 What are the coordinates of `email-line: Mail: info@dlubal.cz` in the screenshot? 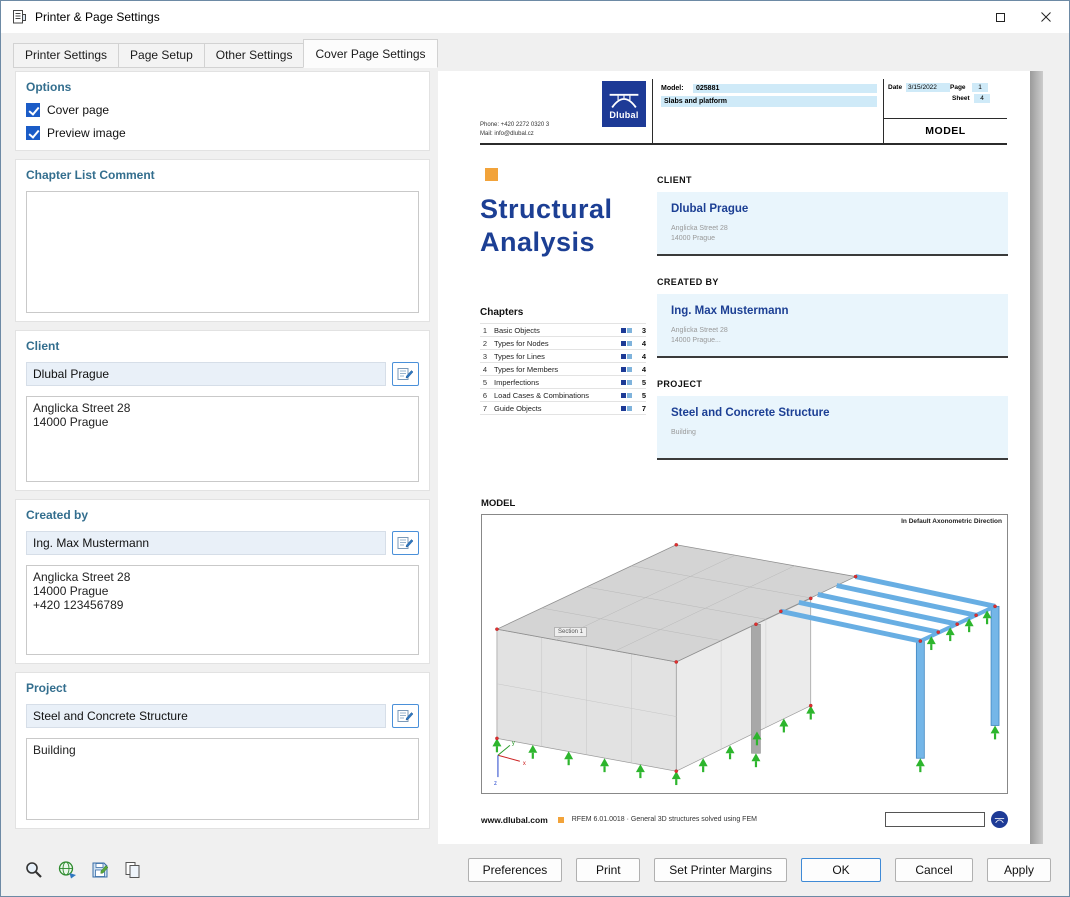 It's located at (507, 134).